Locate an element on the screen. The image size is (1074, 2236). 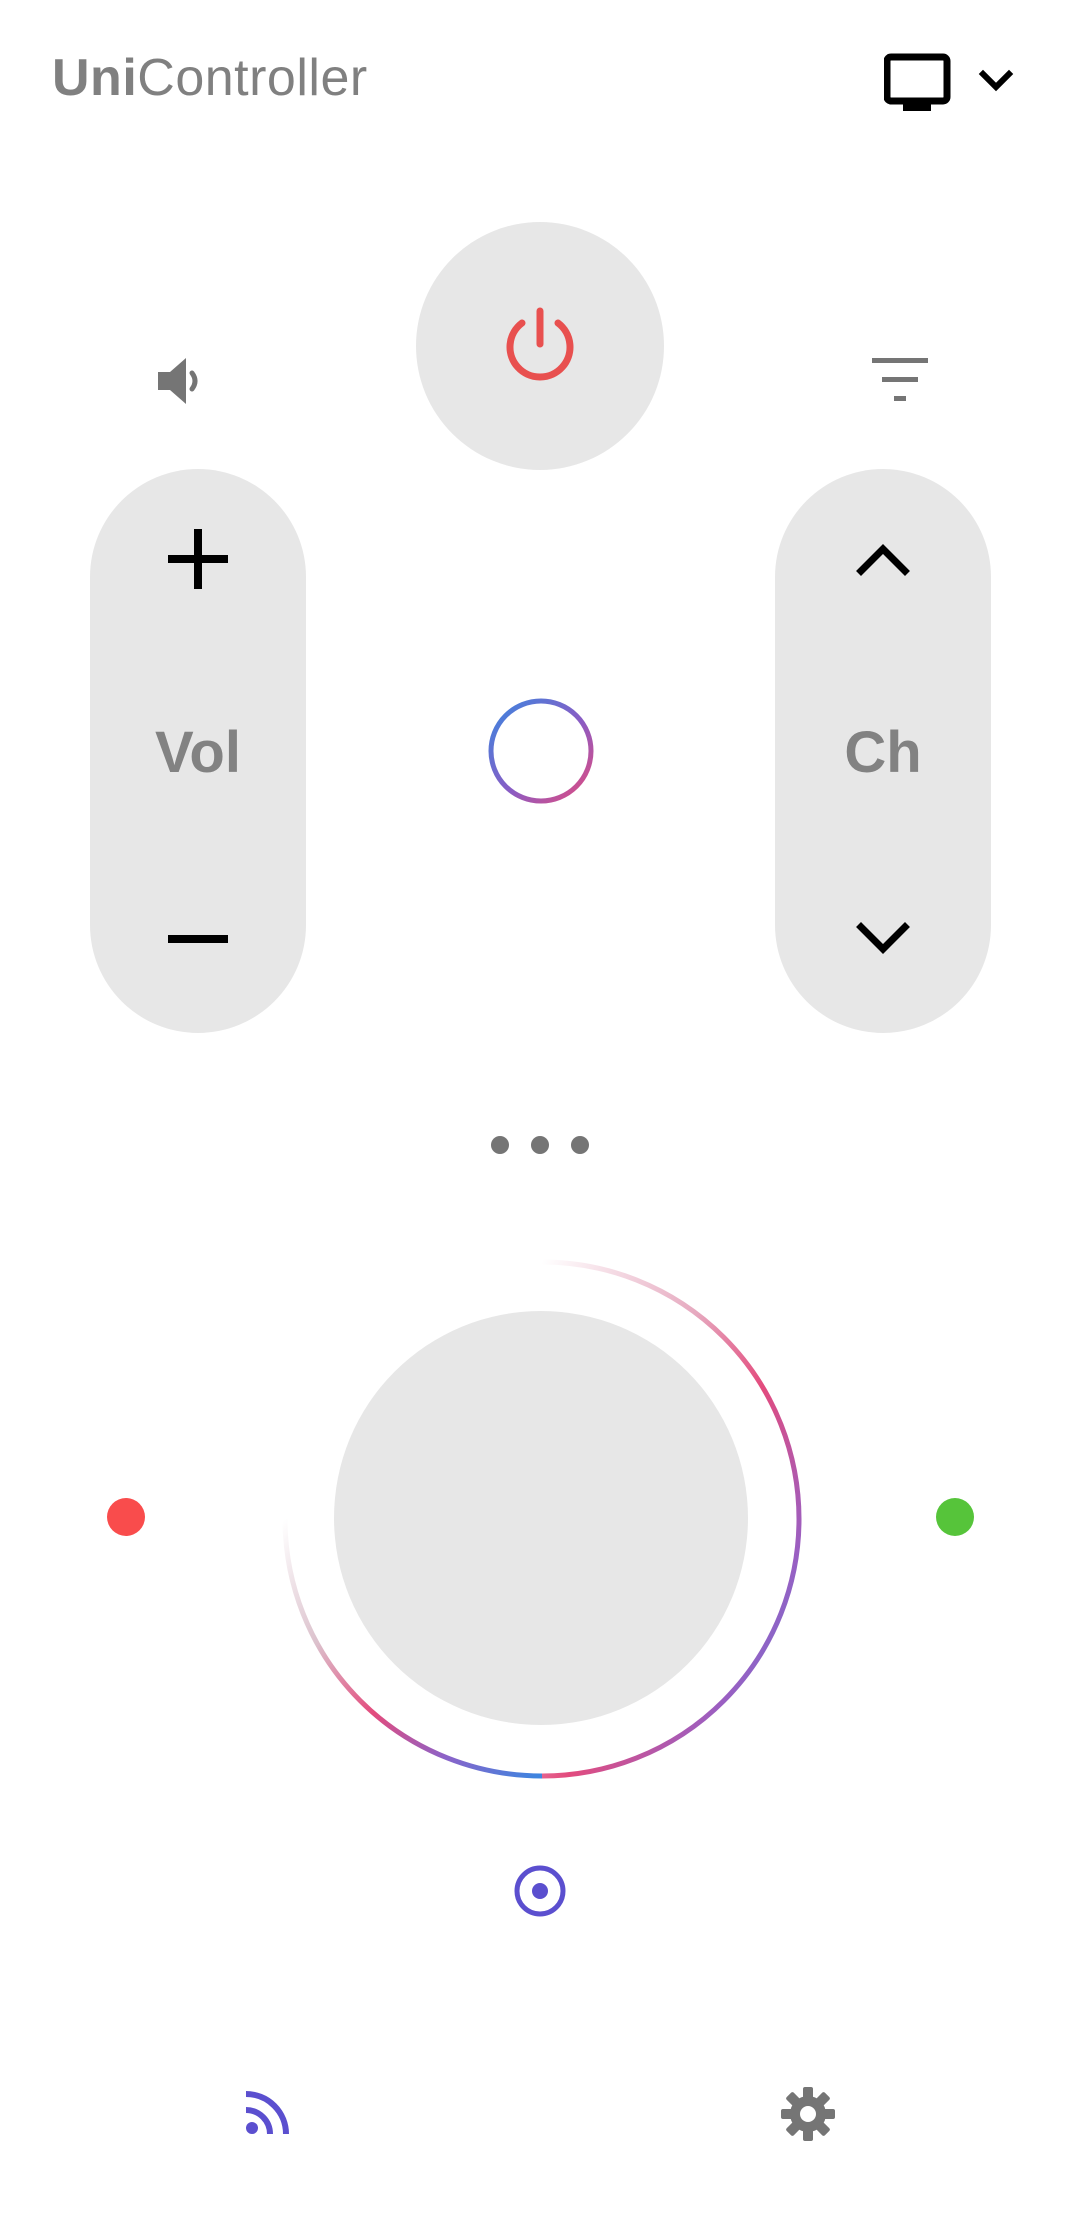
channel-label: Ch is located at coordinates (883, 752).